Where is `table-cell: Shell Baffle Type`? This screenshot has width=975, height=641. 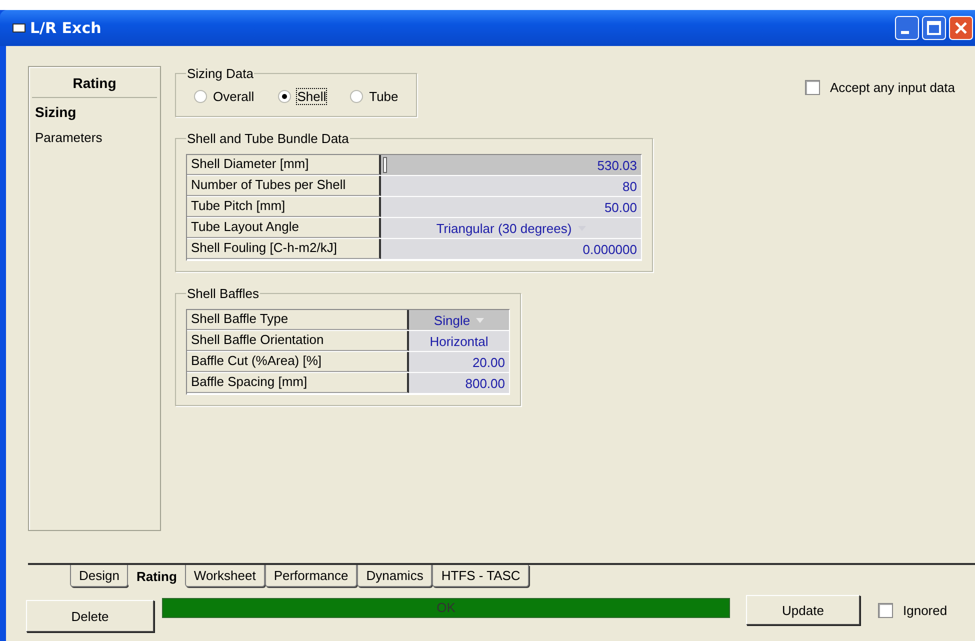
table-cell: Shell Baffle Type is located at coordinates (298, 320).